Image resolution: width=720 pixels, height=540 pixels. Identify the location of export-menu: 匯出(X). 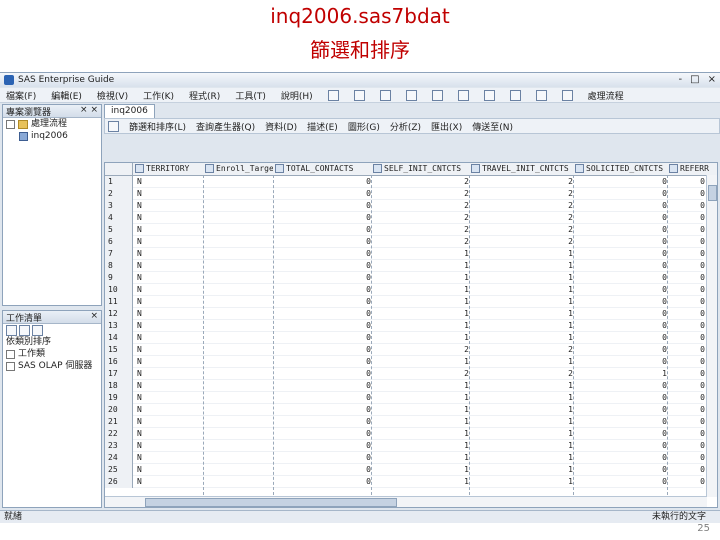
(446, 126).